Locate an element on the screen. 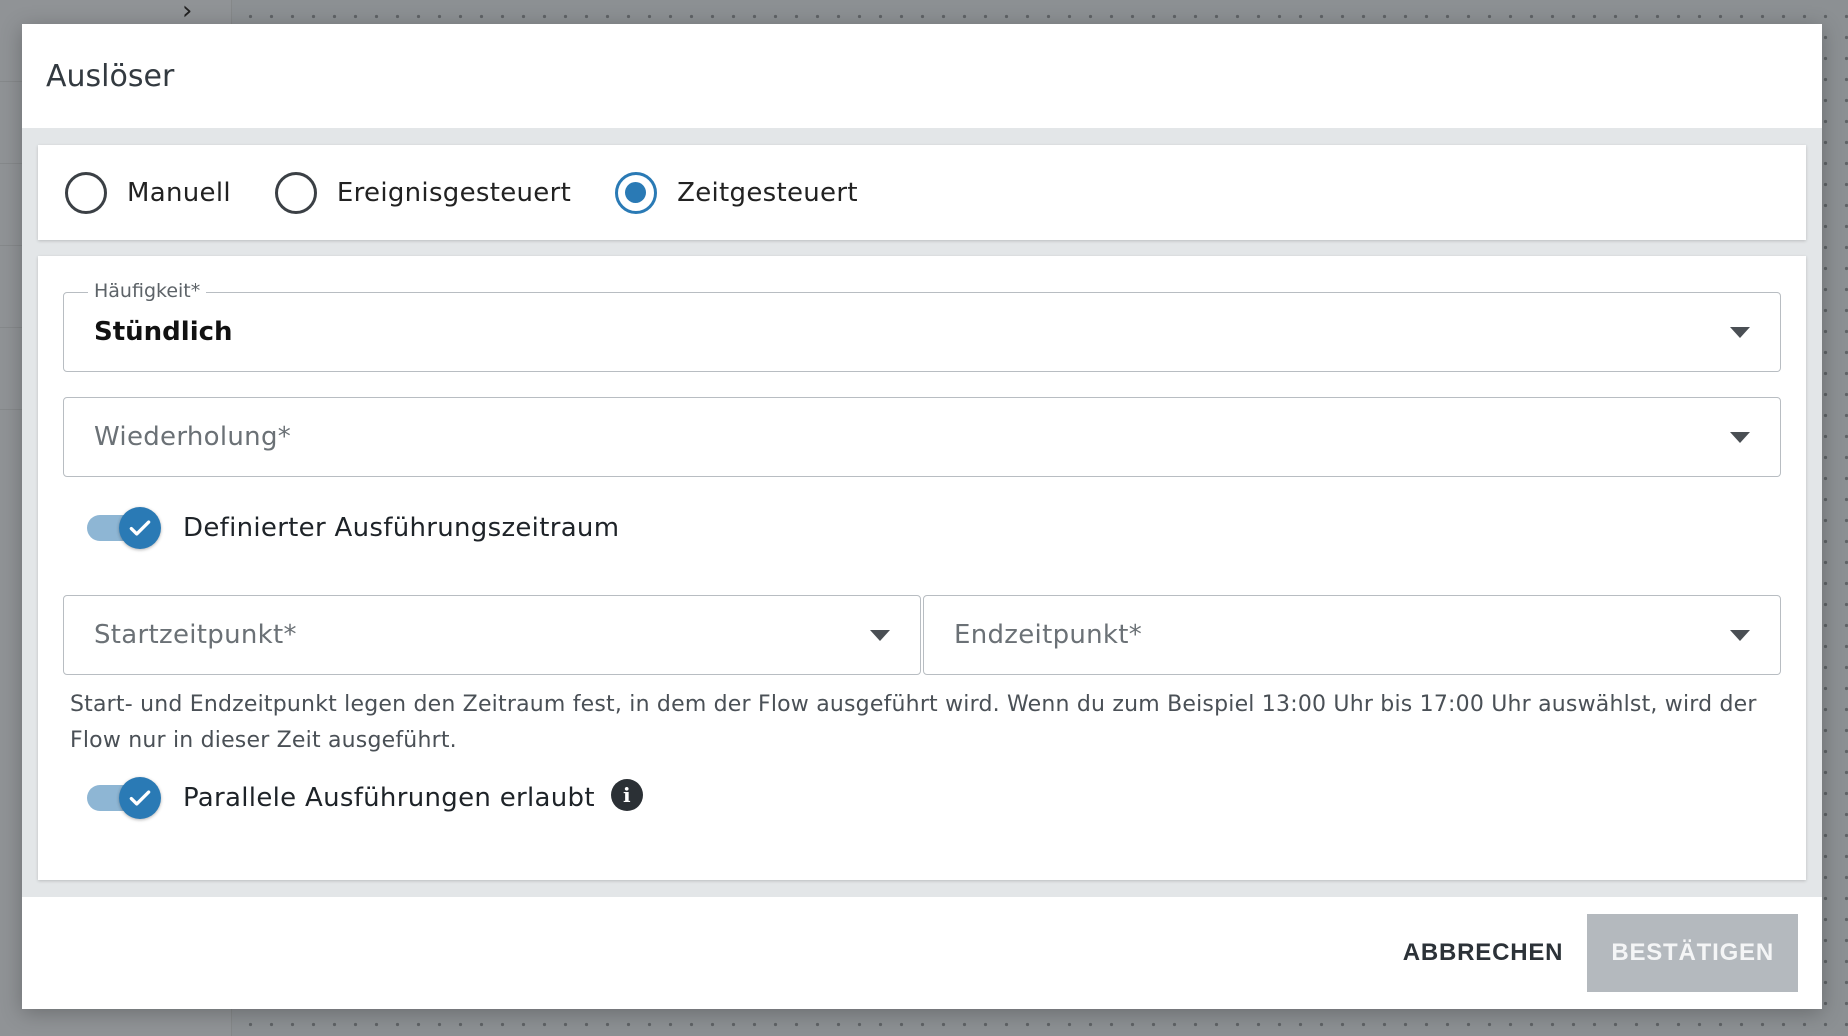 Image resolution: width=1848 pixels, height=1036 pixels. defined-period-toggle is located at coordinates (124, 528).